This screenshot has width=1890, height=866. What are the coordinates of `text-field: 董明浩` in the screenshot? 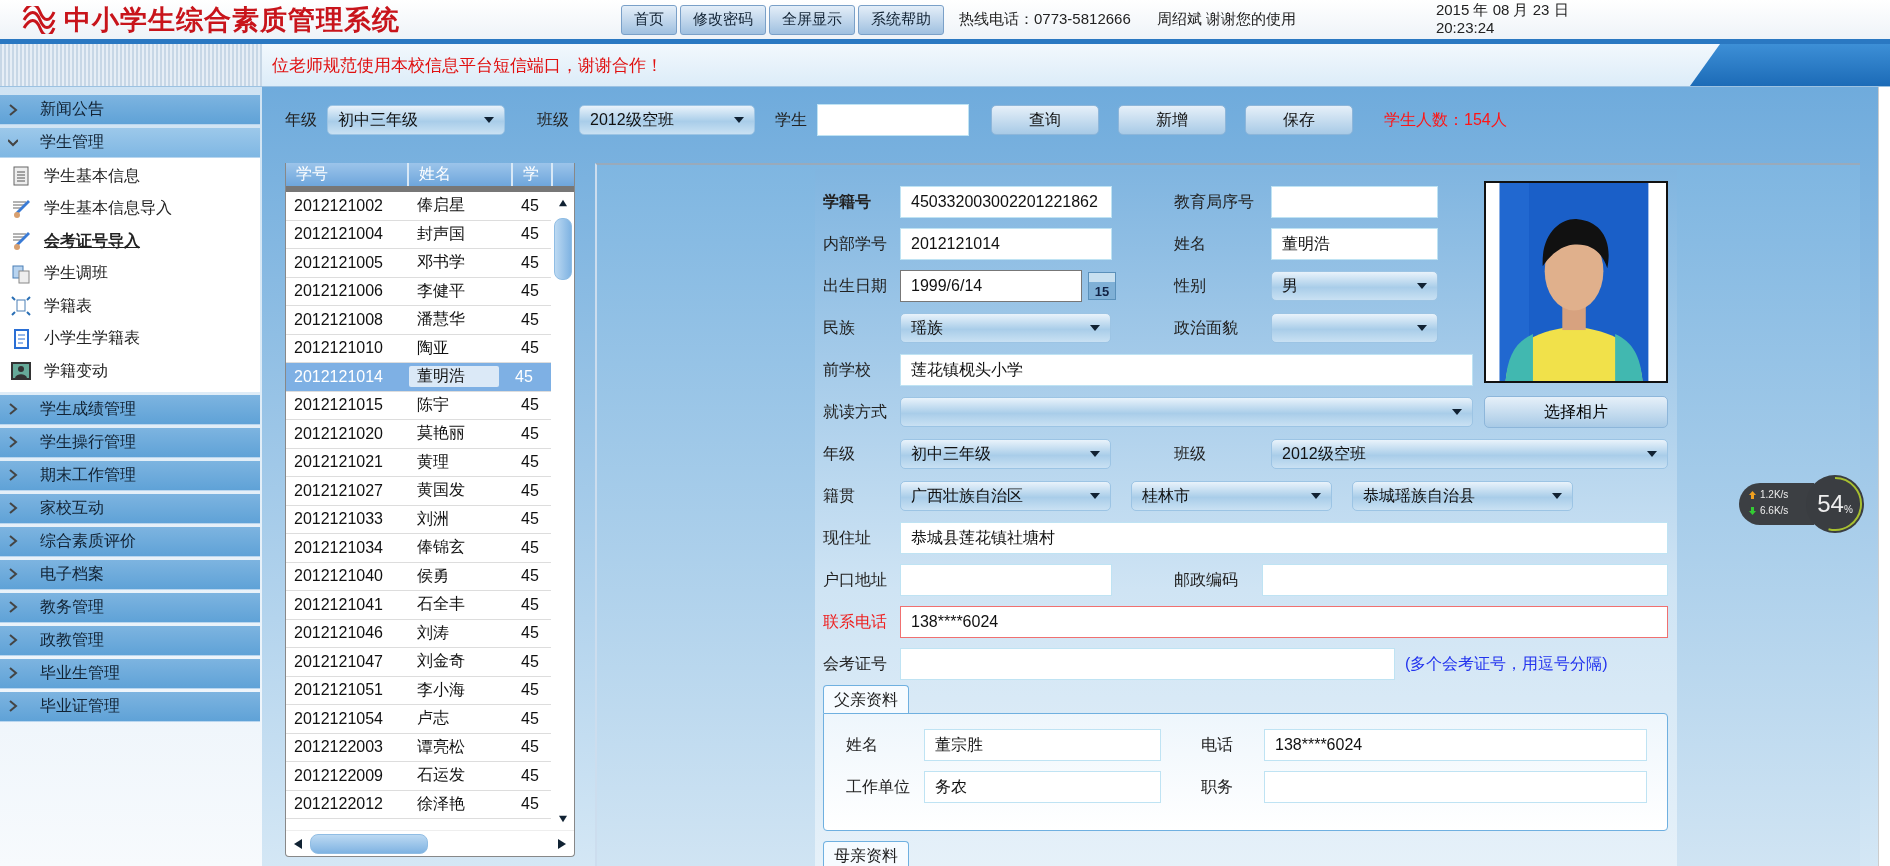 It's located at (1354, 244).